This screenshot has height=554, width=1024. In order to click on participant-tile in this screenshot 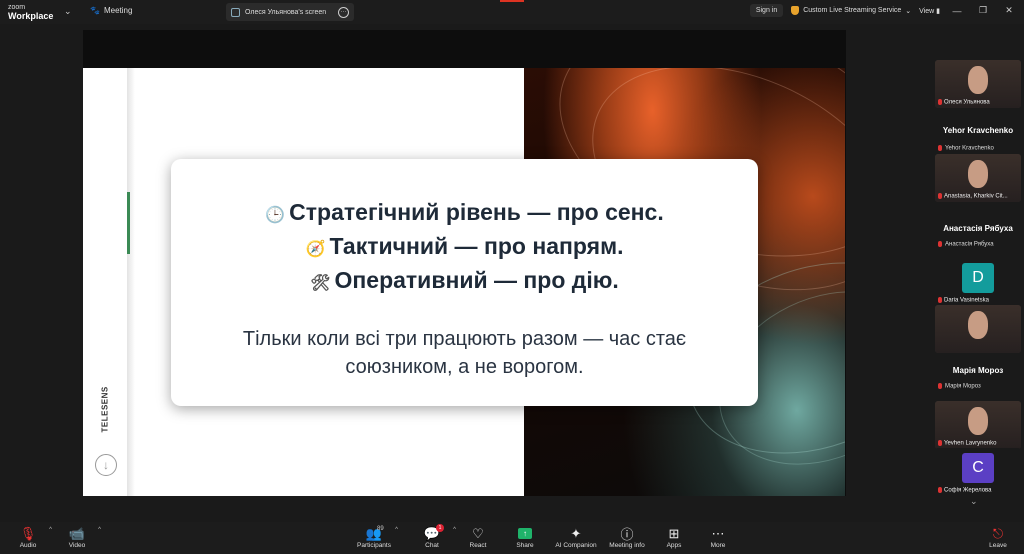, I will do `click(978, 329)`.